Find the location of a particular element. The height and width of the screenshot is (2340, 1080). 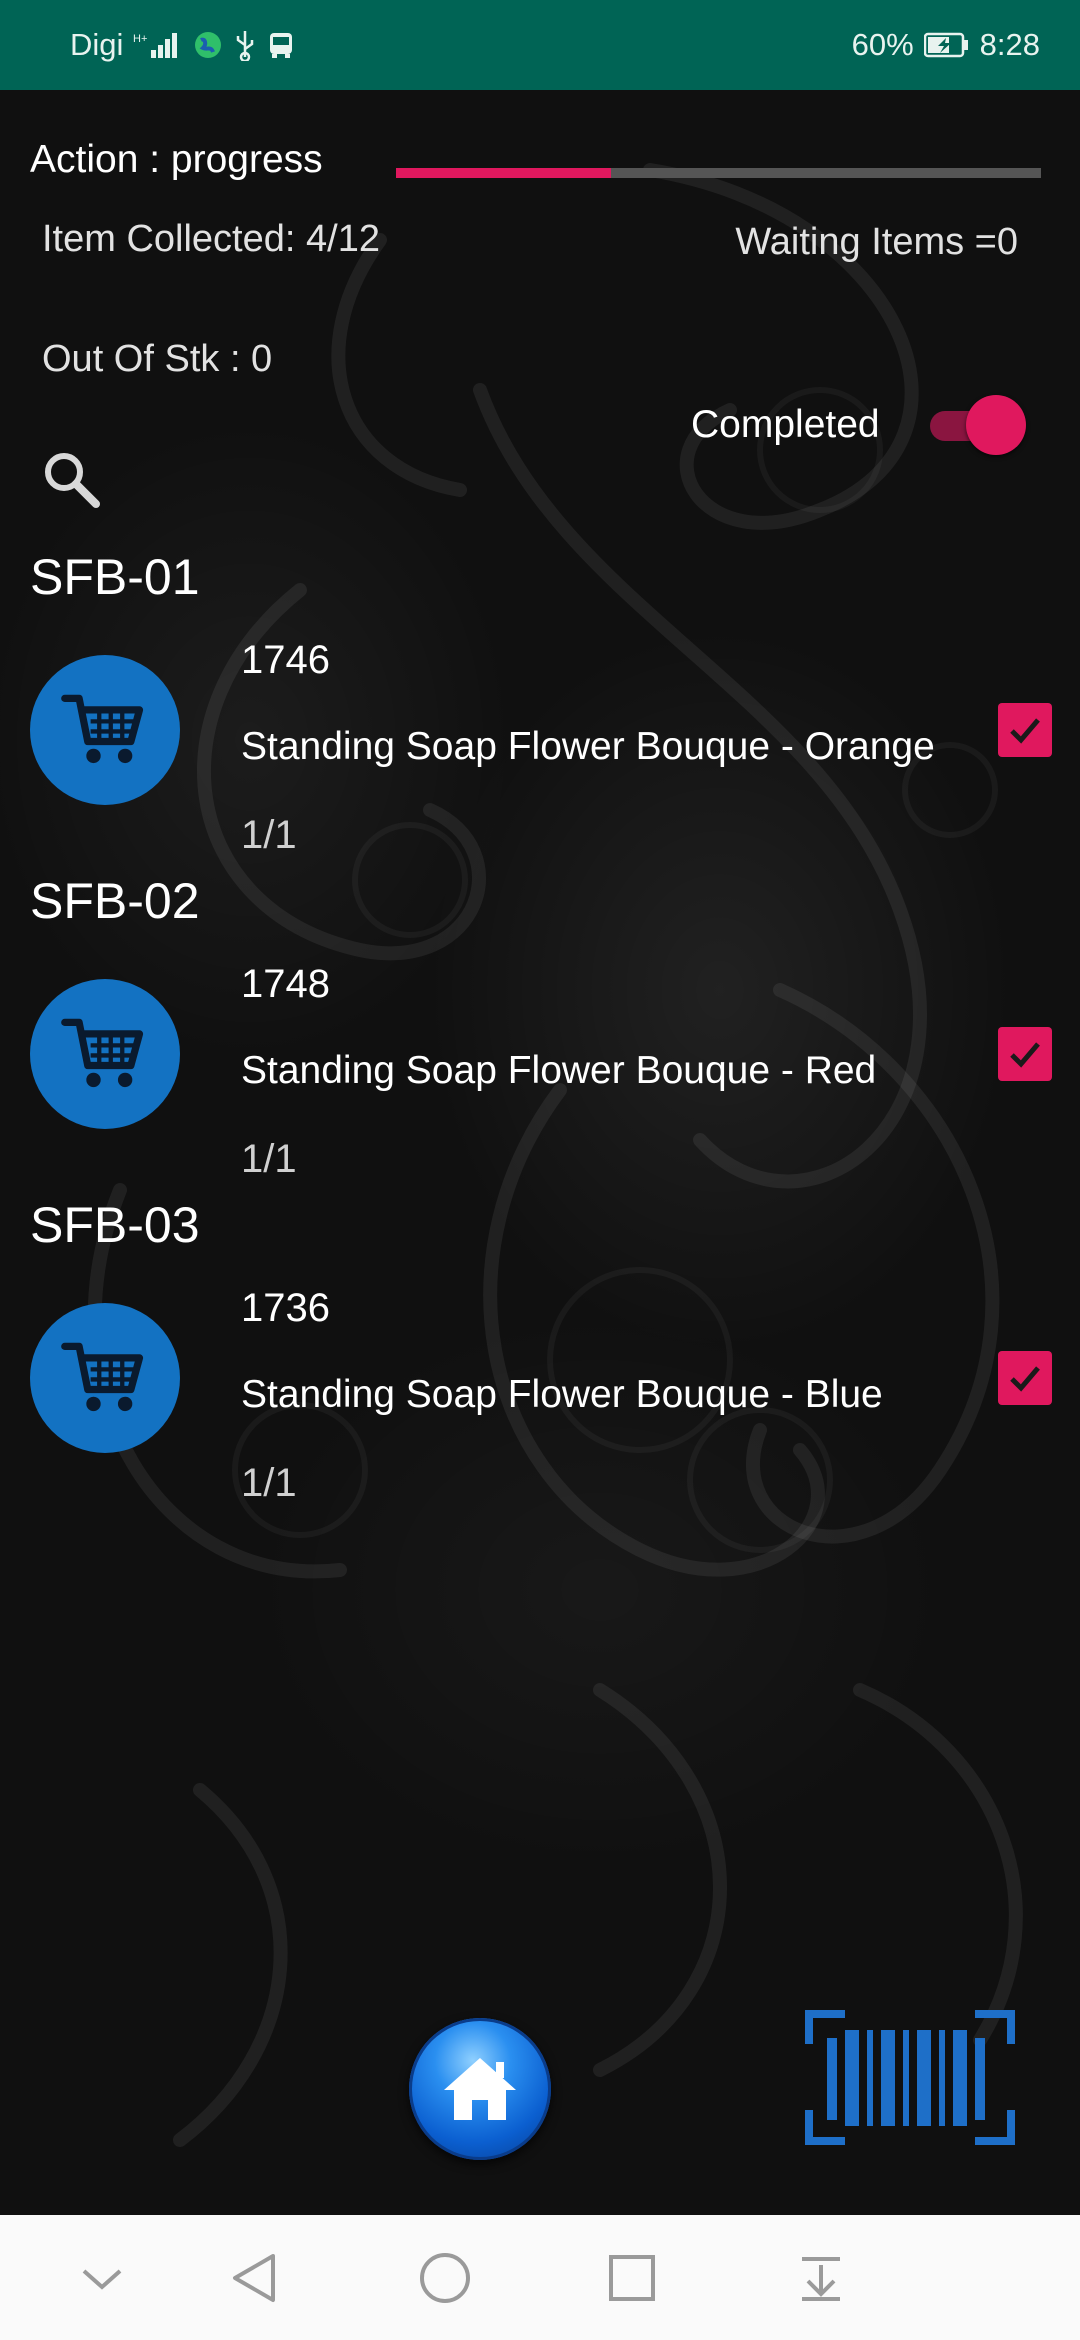

home-icon is located at coordinates (480, 2089).